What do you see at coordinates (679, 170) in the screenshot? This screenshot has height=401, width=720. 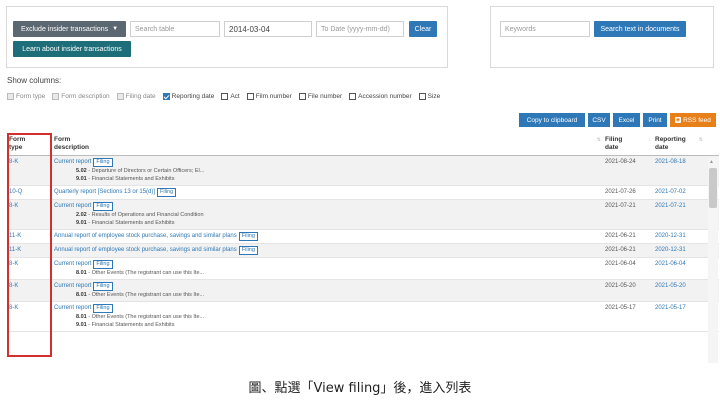 I see `reporting-date-cell: 2021-08-18` at bounding box center [679, 170].